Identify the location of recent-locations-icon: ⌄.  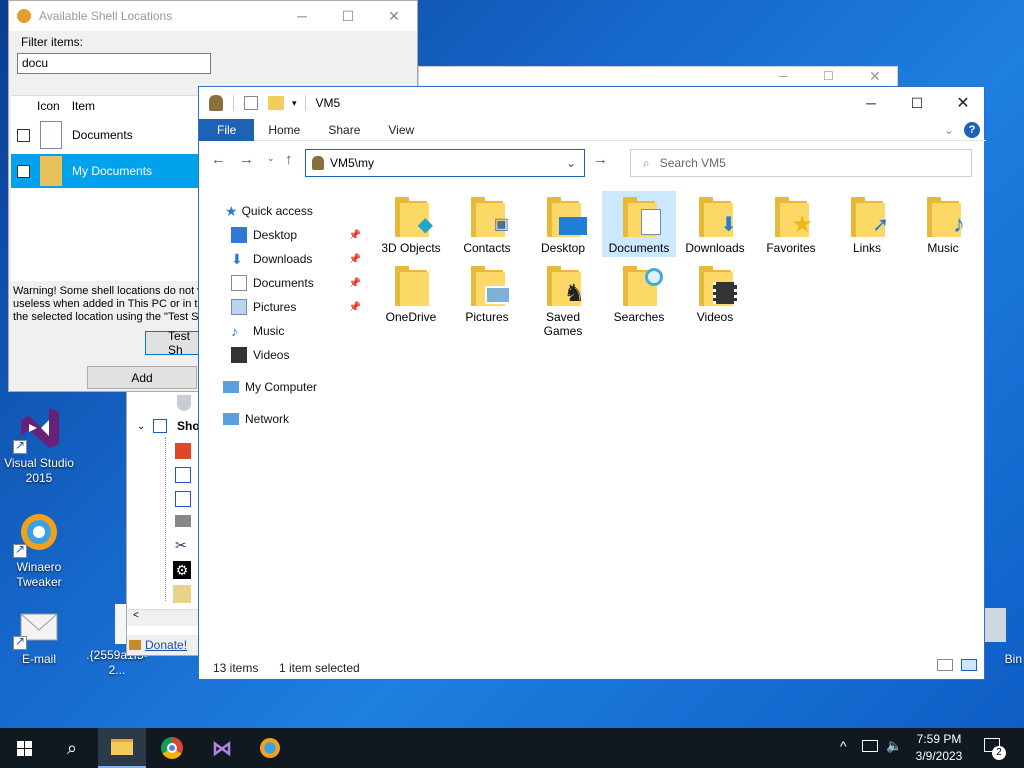
(271, 158).